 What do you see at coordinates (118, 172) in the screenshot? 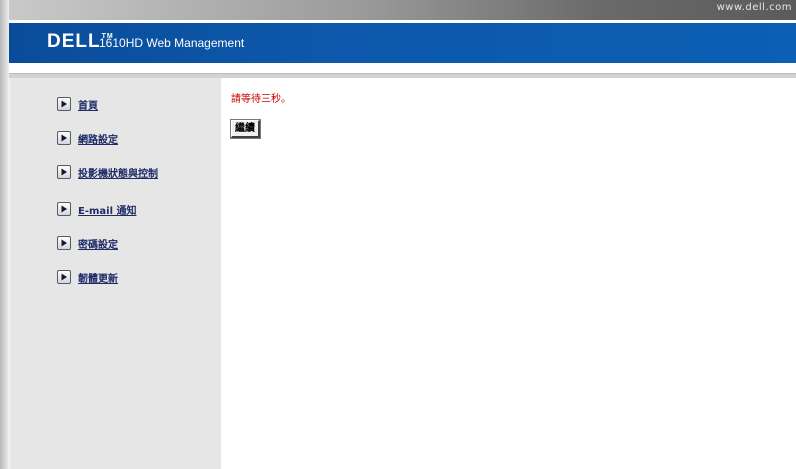
I see `sidebar-item-label: 投影機狀態與控制` at bounding box center [118, 172].